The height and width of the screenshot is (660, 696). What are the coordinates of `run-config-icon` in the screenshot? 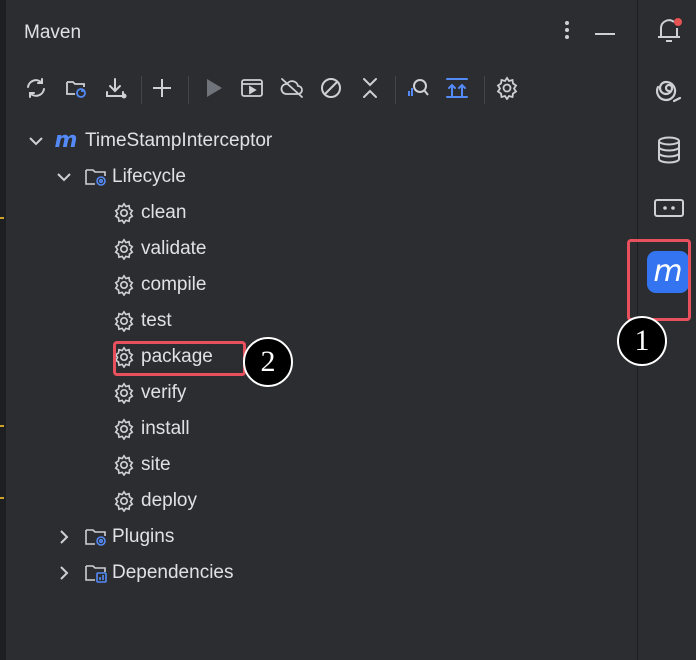 It's located at (252, 90).